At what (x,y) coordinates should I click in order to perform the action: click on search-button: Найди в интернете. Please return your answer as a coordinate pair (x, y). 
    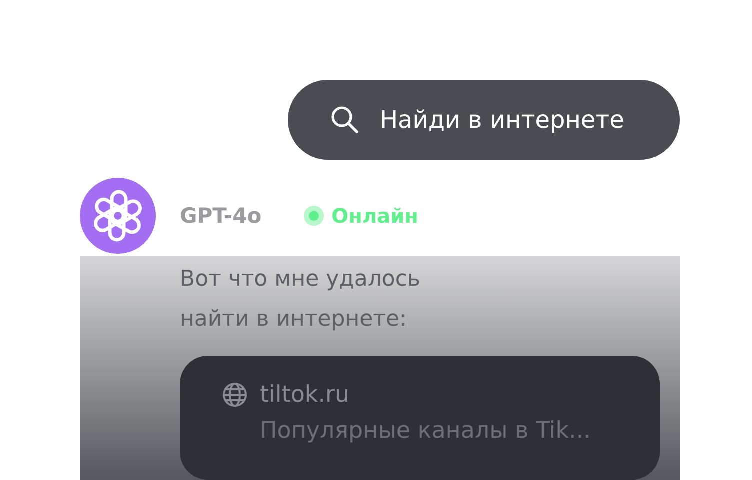
    Looking at the image, I should click on (484, 120).